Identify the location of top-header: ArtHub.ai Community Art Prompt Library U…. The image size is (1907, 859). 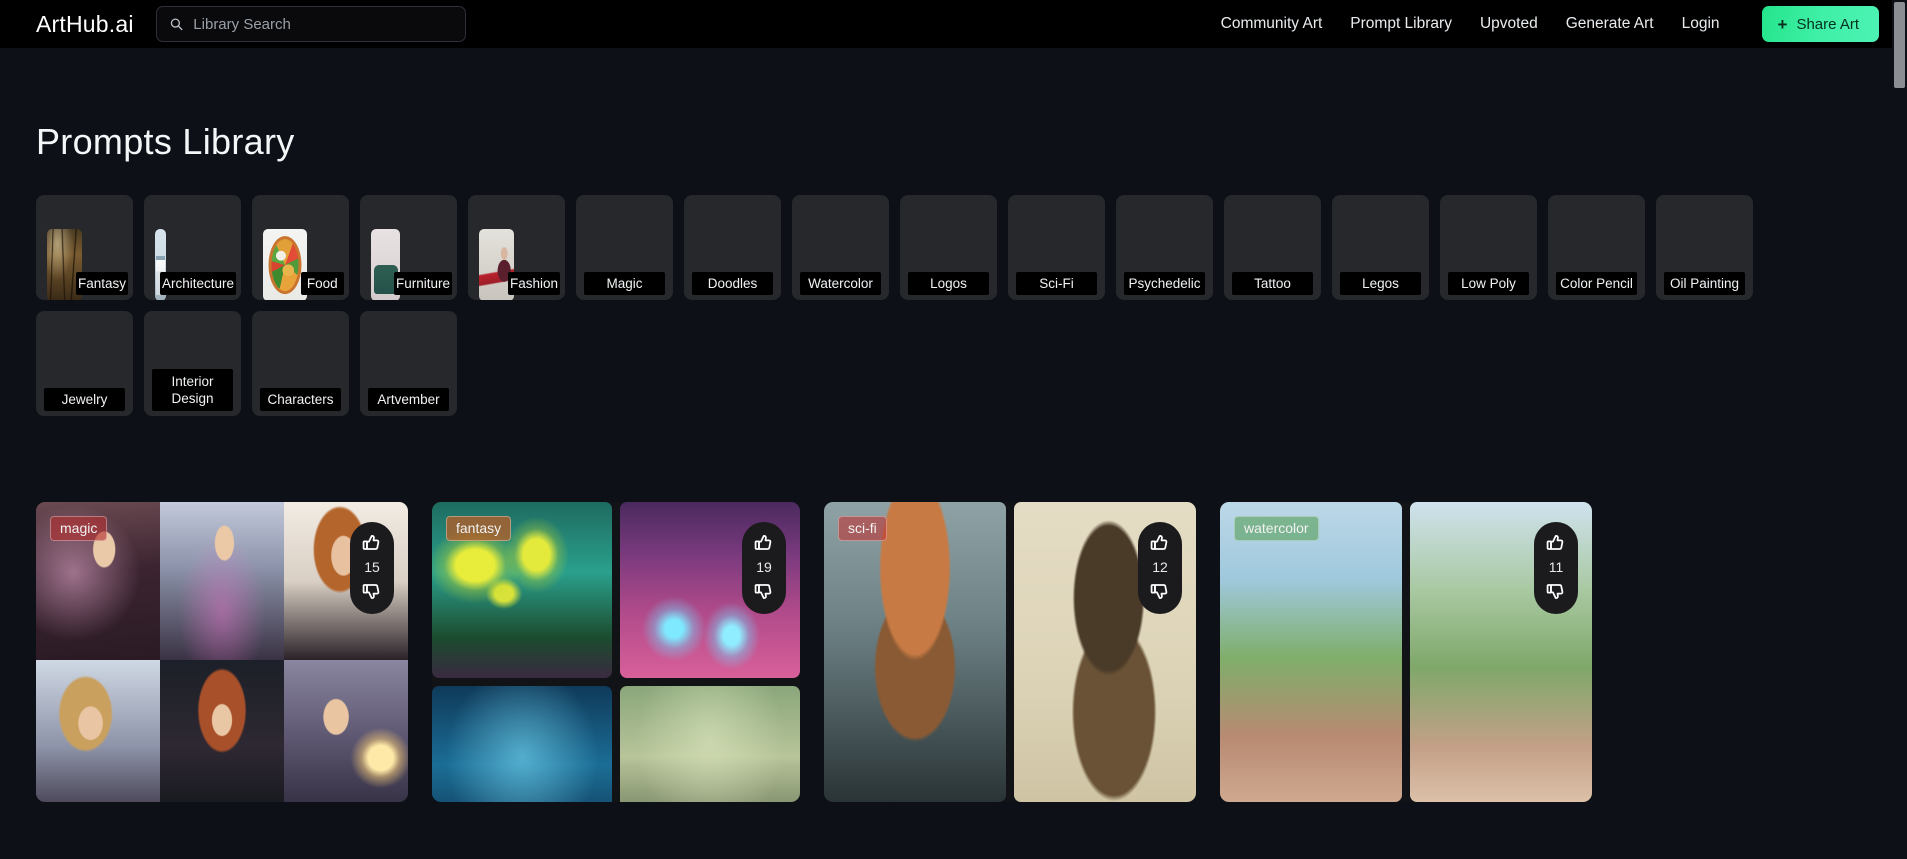
(953, 24).